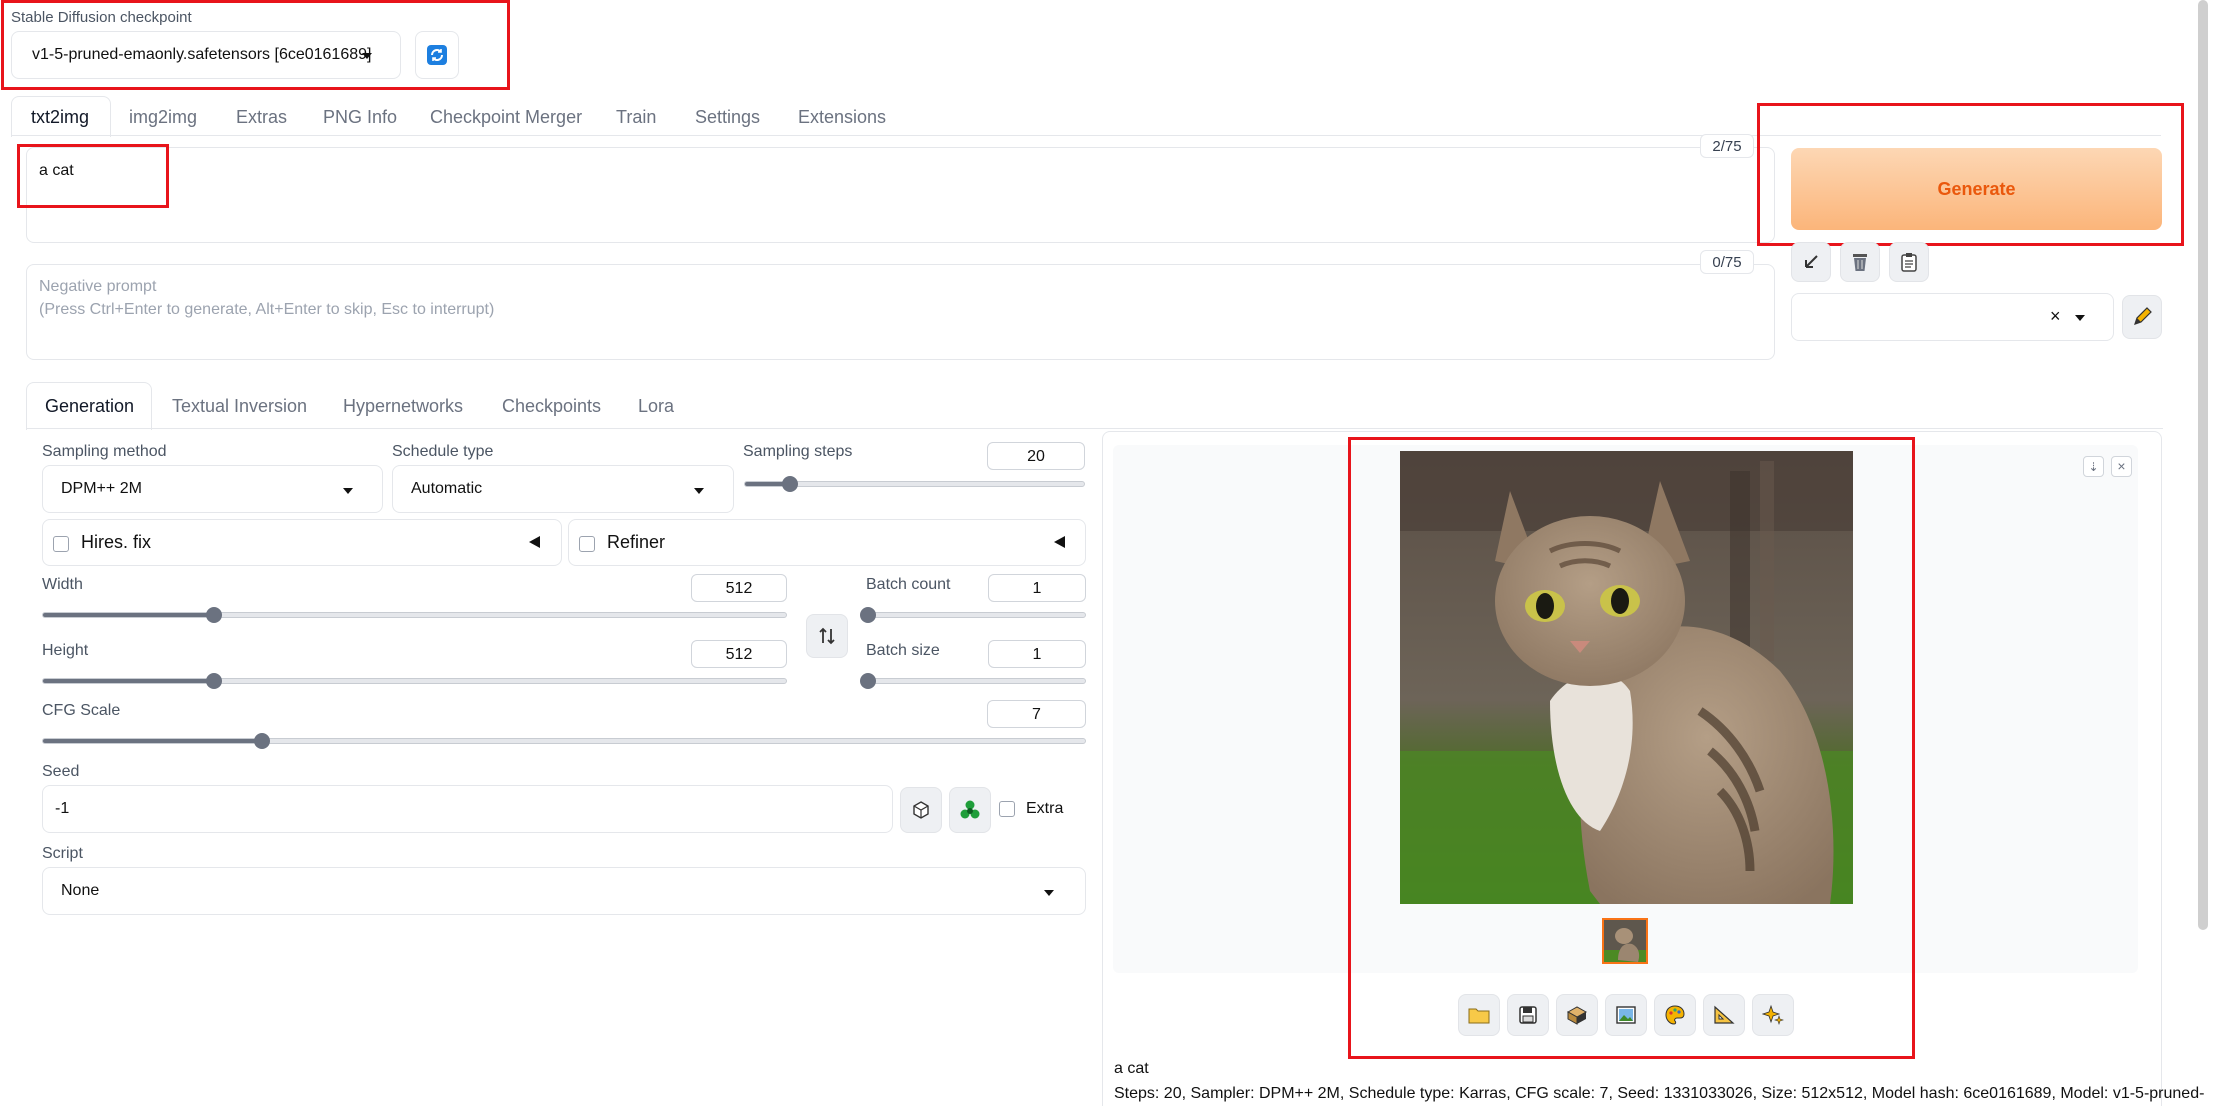 This screenshot has width=2219, height=1106. I want to click on palette-icon, so click(1675, 1015).